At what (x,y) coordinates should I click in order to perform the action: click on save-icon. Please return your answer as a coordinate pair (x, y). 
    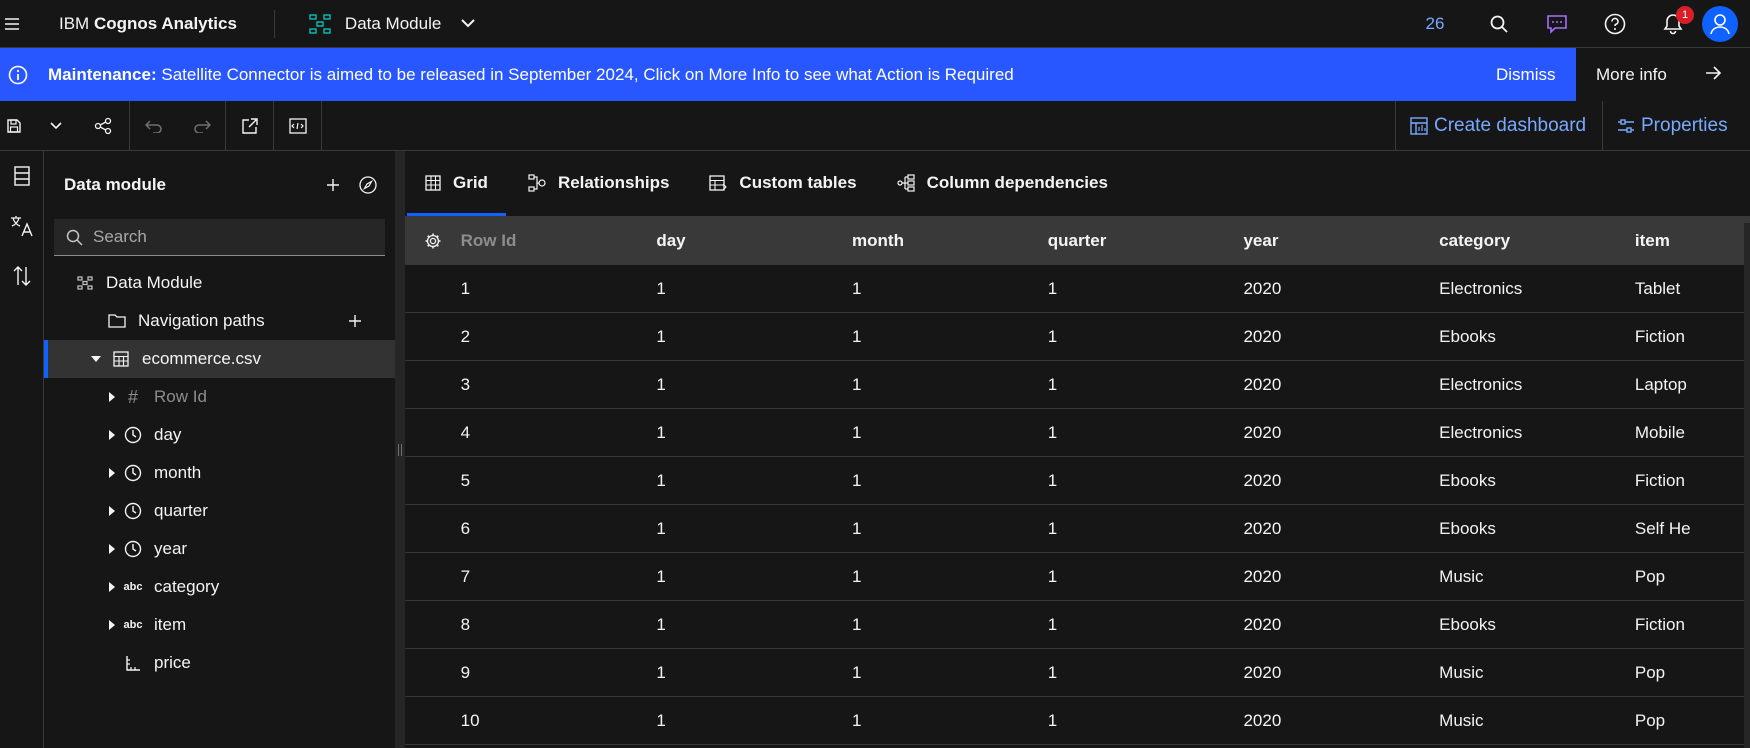
    Looking at the image, I should click on (14, 126).